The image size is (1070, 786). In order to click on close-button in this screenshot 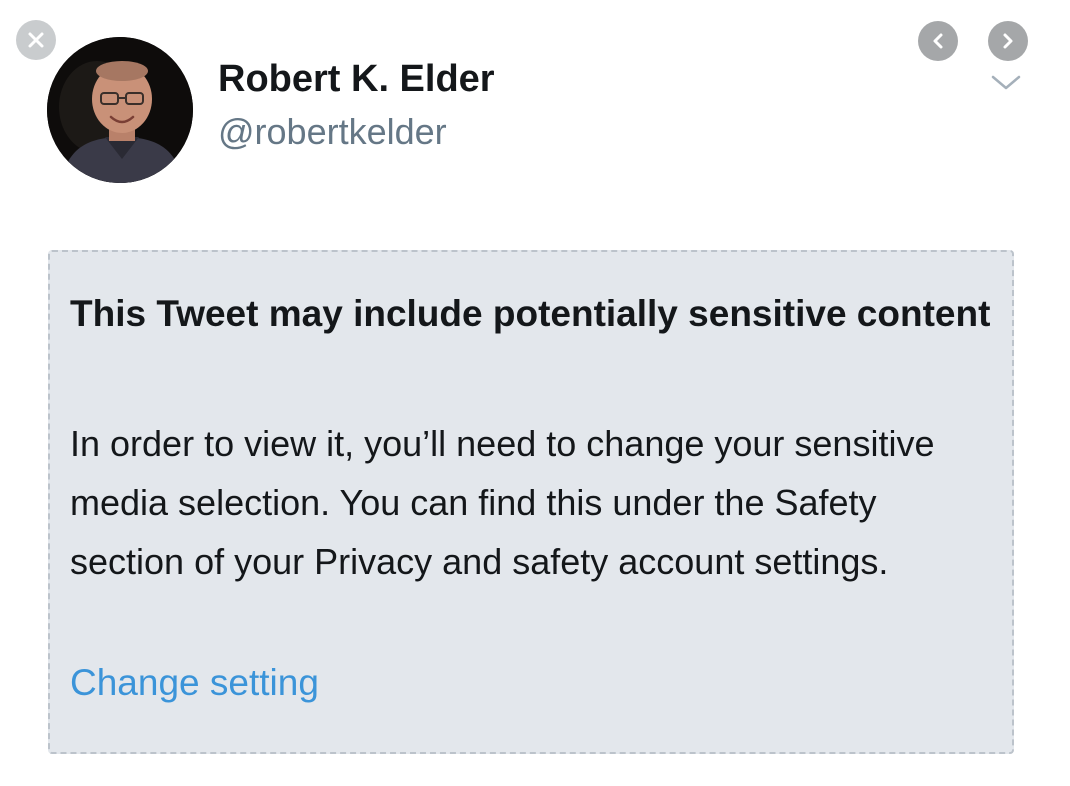, I will do `click(36, 40)`.